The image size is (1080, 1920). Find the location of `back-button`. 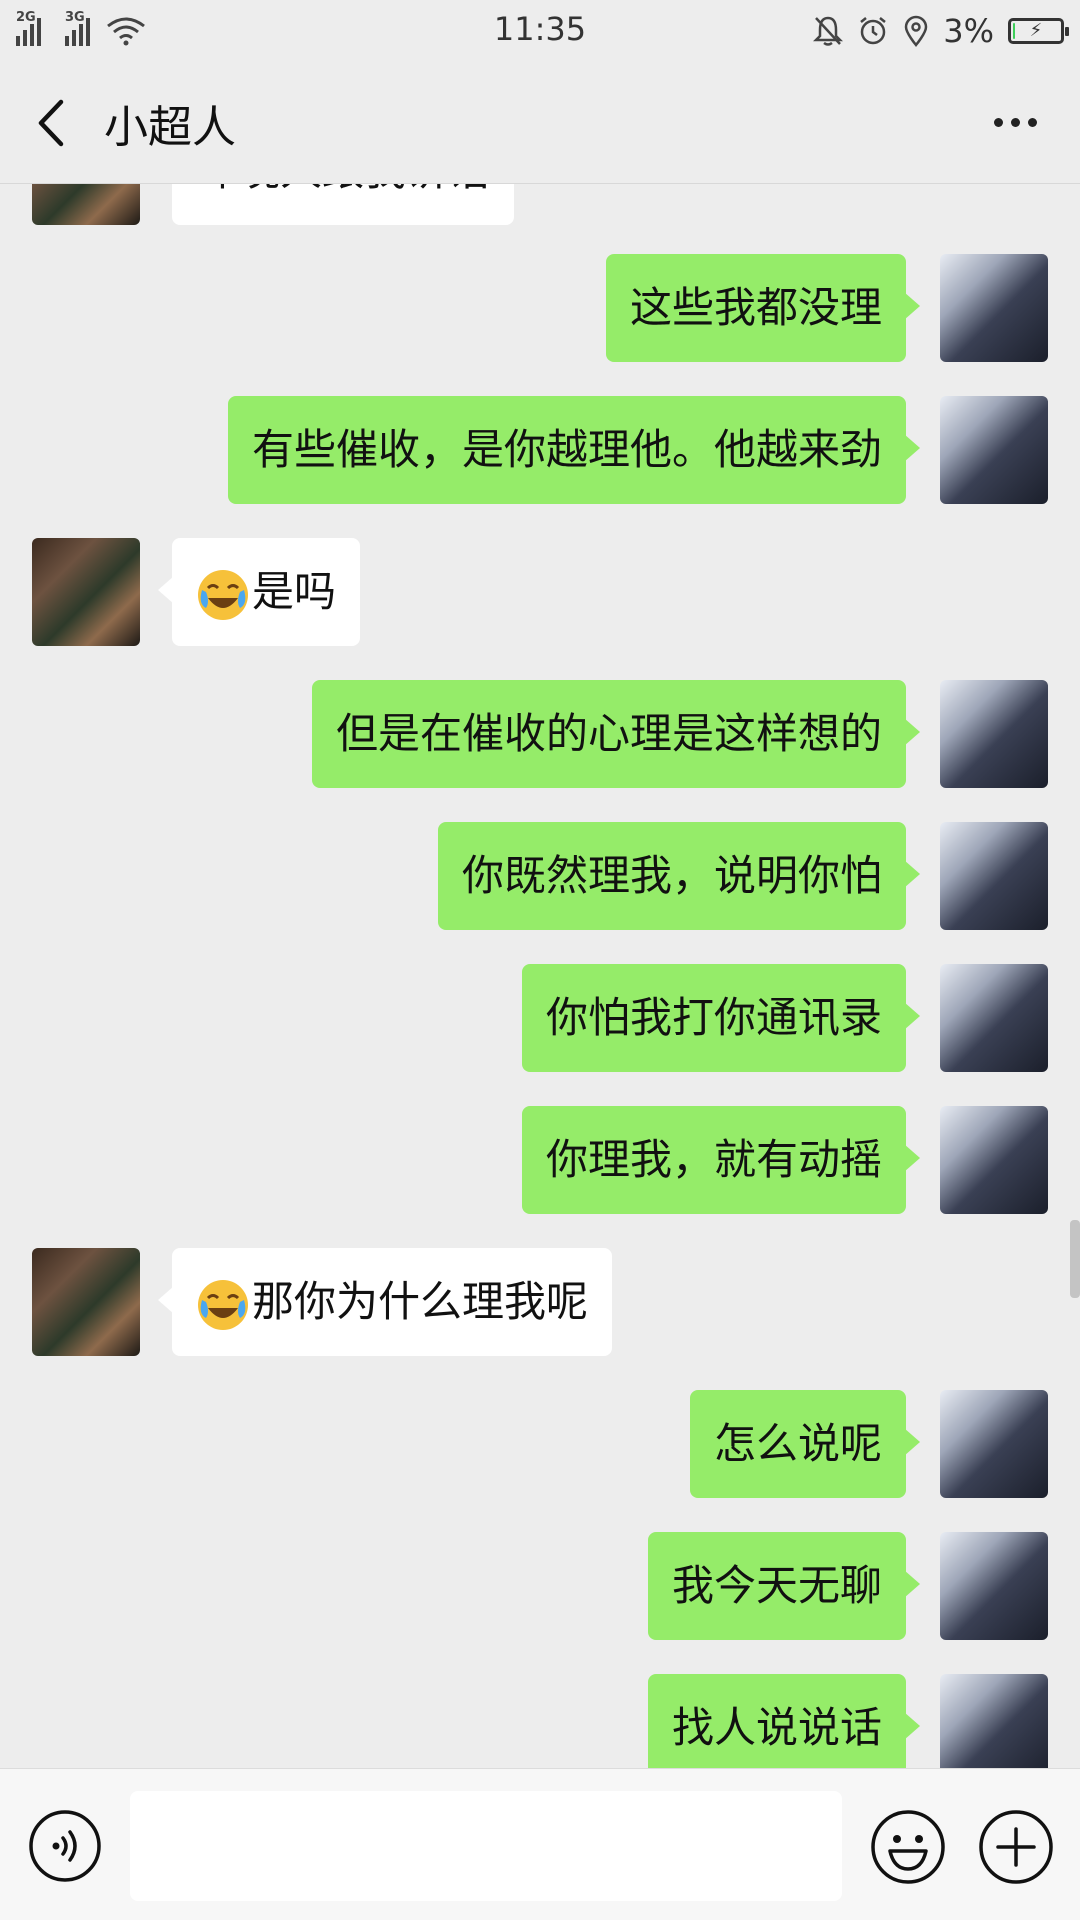

back-button is located at coordinates (52, 122).